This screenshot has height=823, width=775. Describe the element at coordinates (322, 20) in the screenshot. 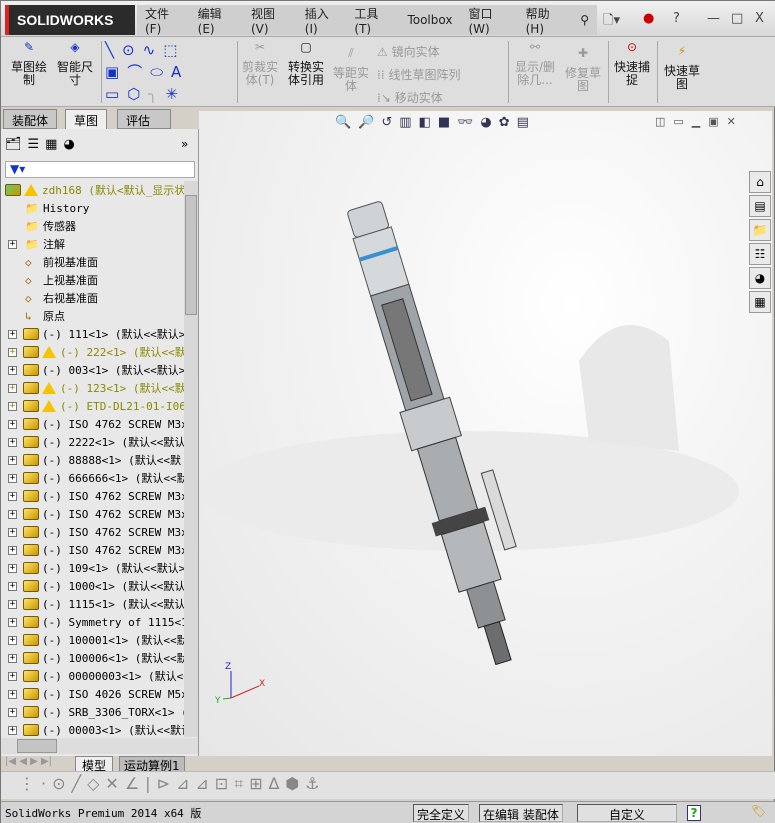

I see `menu-insert: 插入(I)` at that location.